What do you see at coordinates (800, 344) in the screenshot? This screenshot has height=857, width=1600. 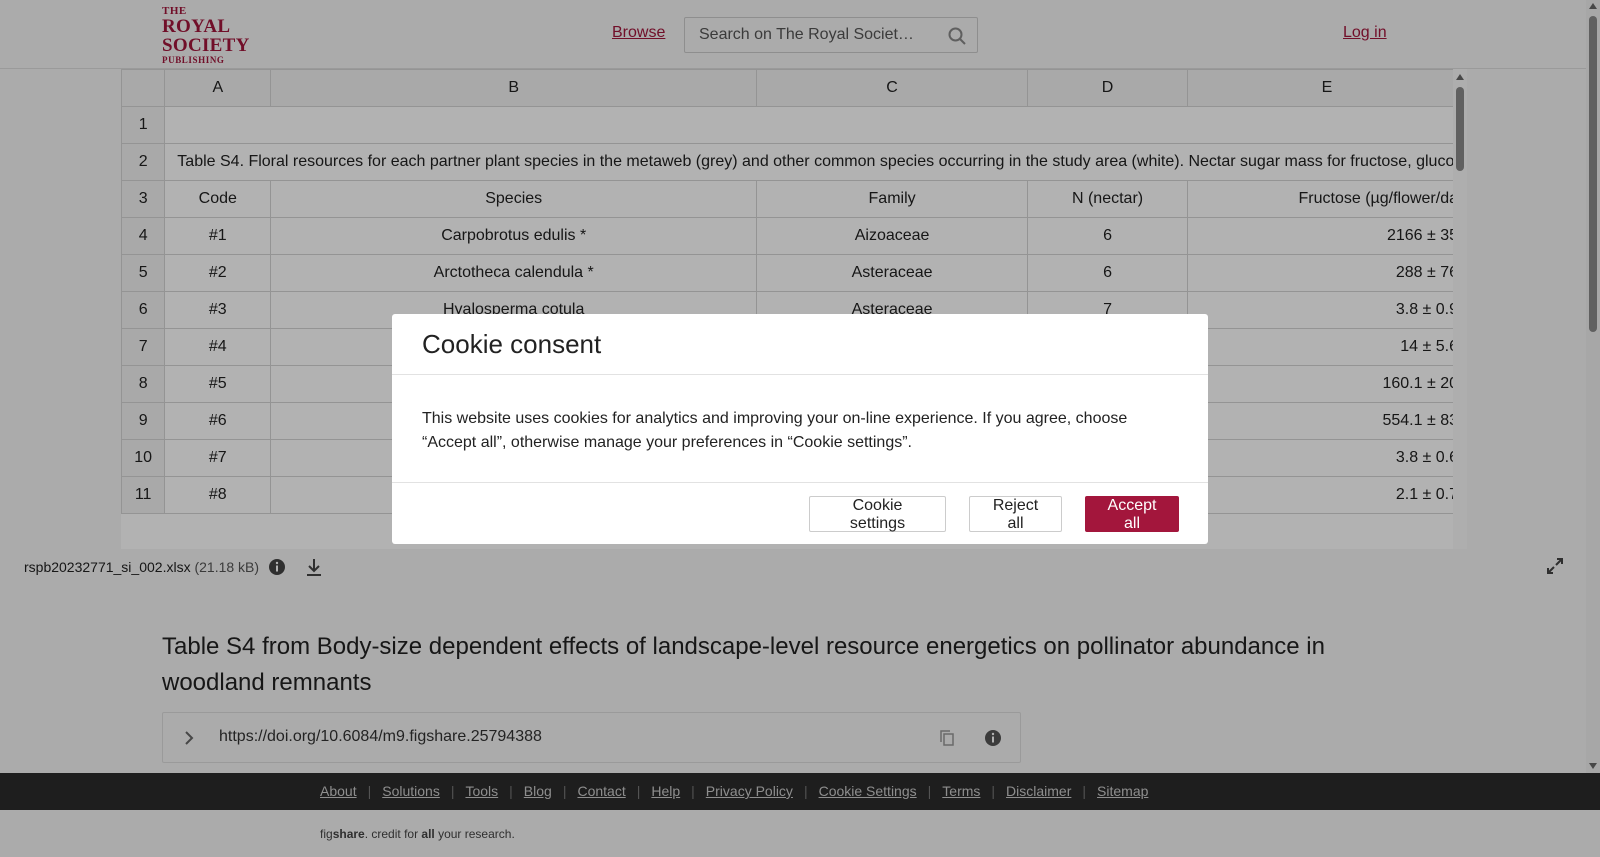 I see `cookie-dialog-header: Cookie consent` at bounding box center [800, 344].